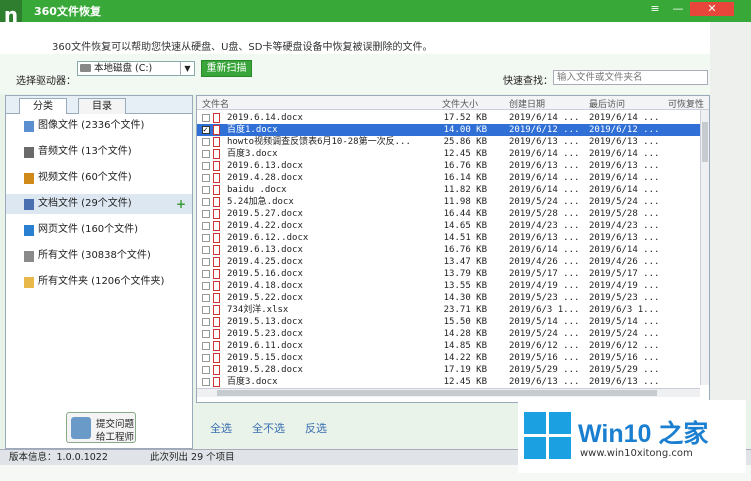  What do you see at coordinates (704, 247) in the screenshot?
I see `vertical-scrollbar` at bounding box center [704, 247].